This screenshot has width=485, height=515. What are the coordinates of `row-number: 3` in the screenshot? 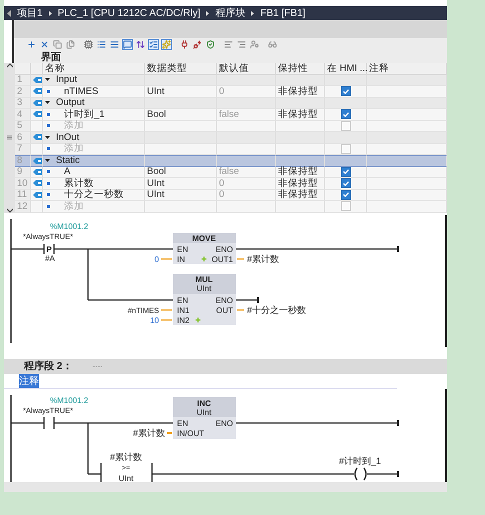 It's located at (23, 103).